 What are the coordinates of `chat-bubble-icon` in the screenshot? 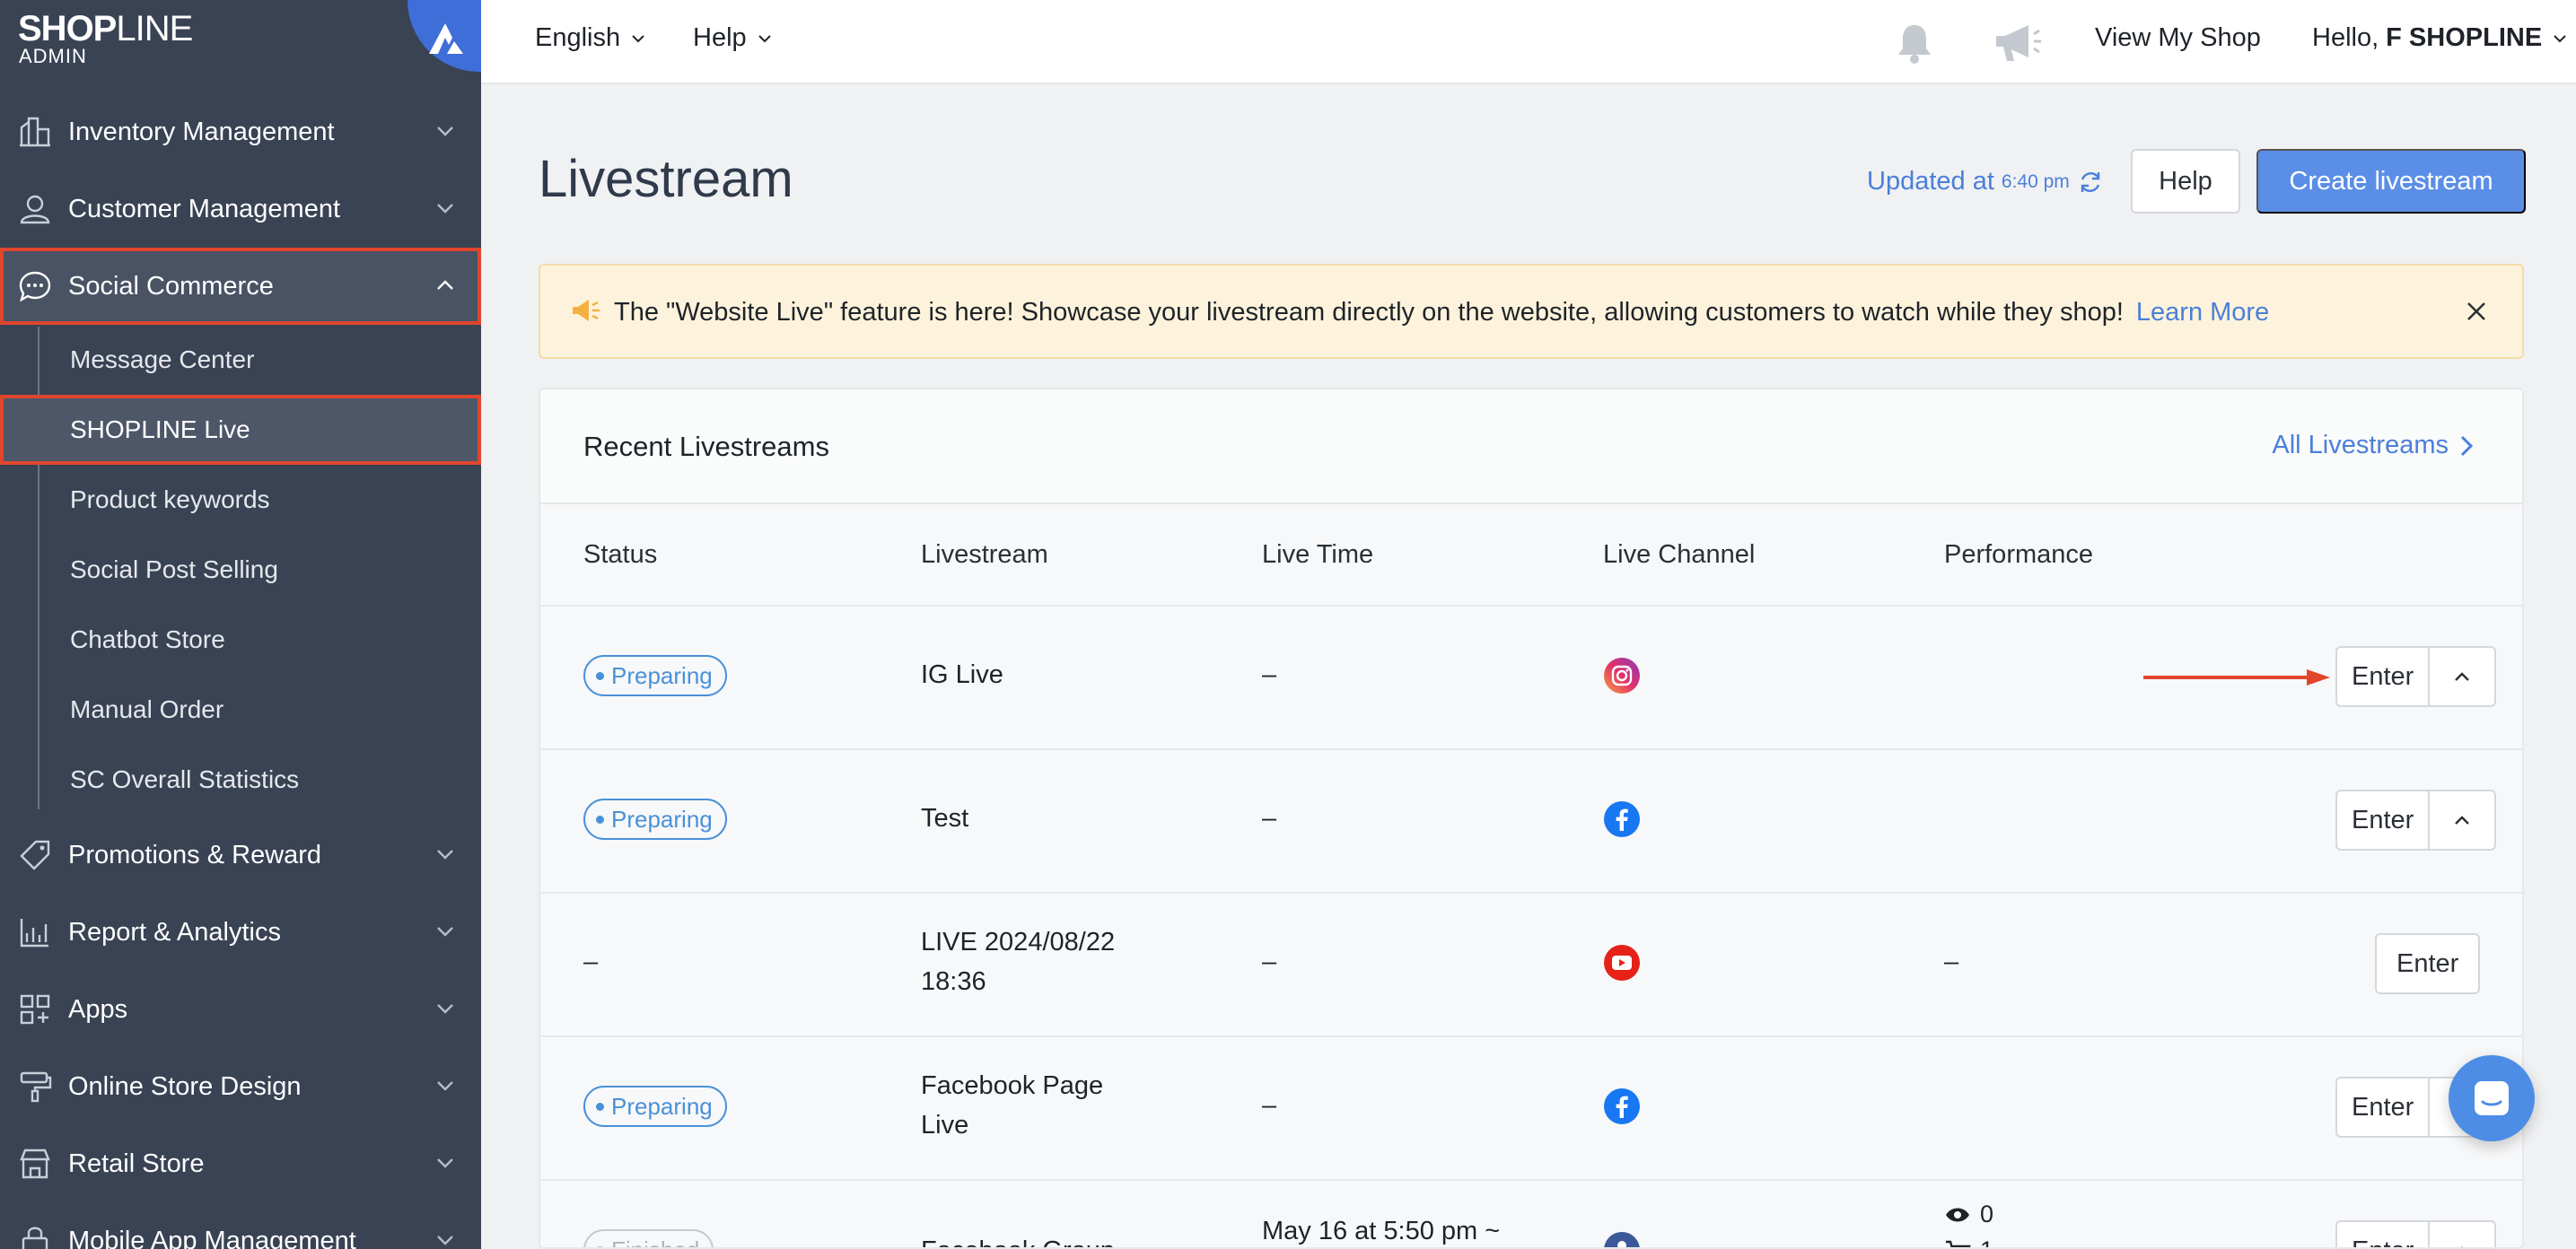 It's located at (35, 286).